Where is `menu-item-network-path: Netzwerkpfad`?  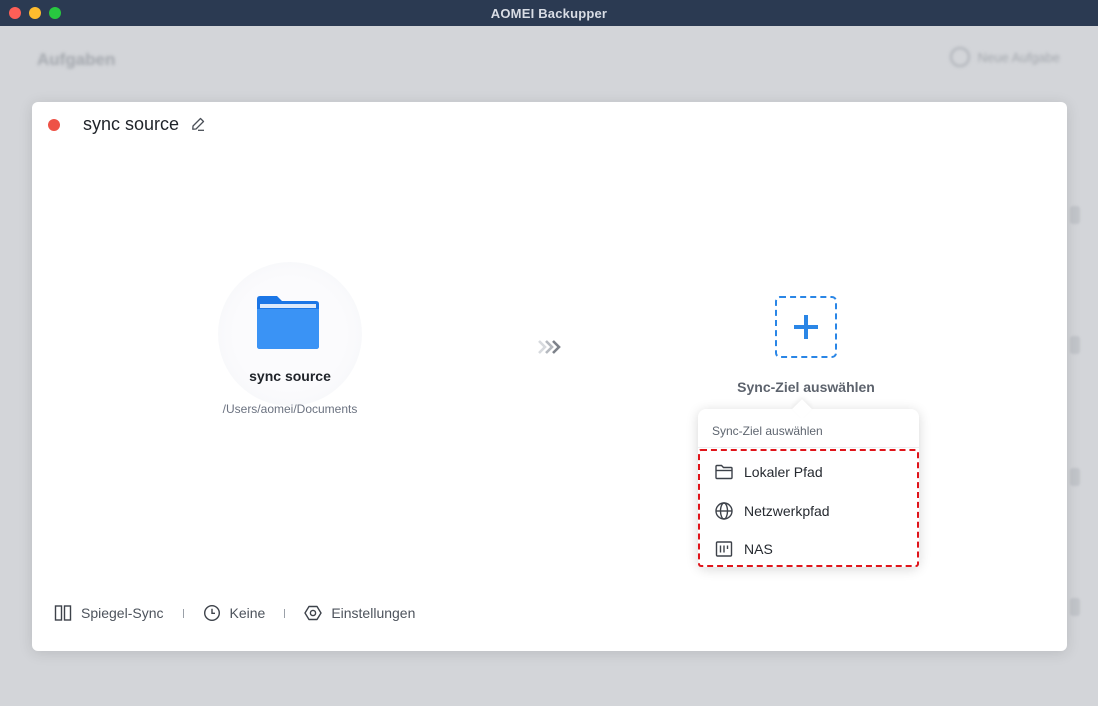 menu-item-network-path: Netzwerkpfad is located at coordinates (772, 511).